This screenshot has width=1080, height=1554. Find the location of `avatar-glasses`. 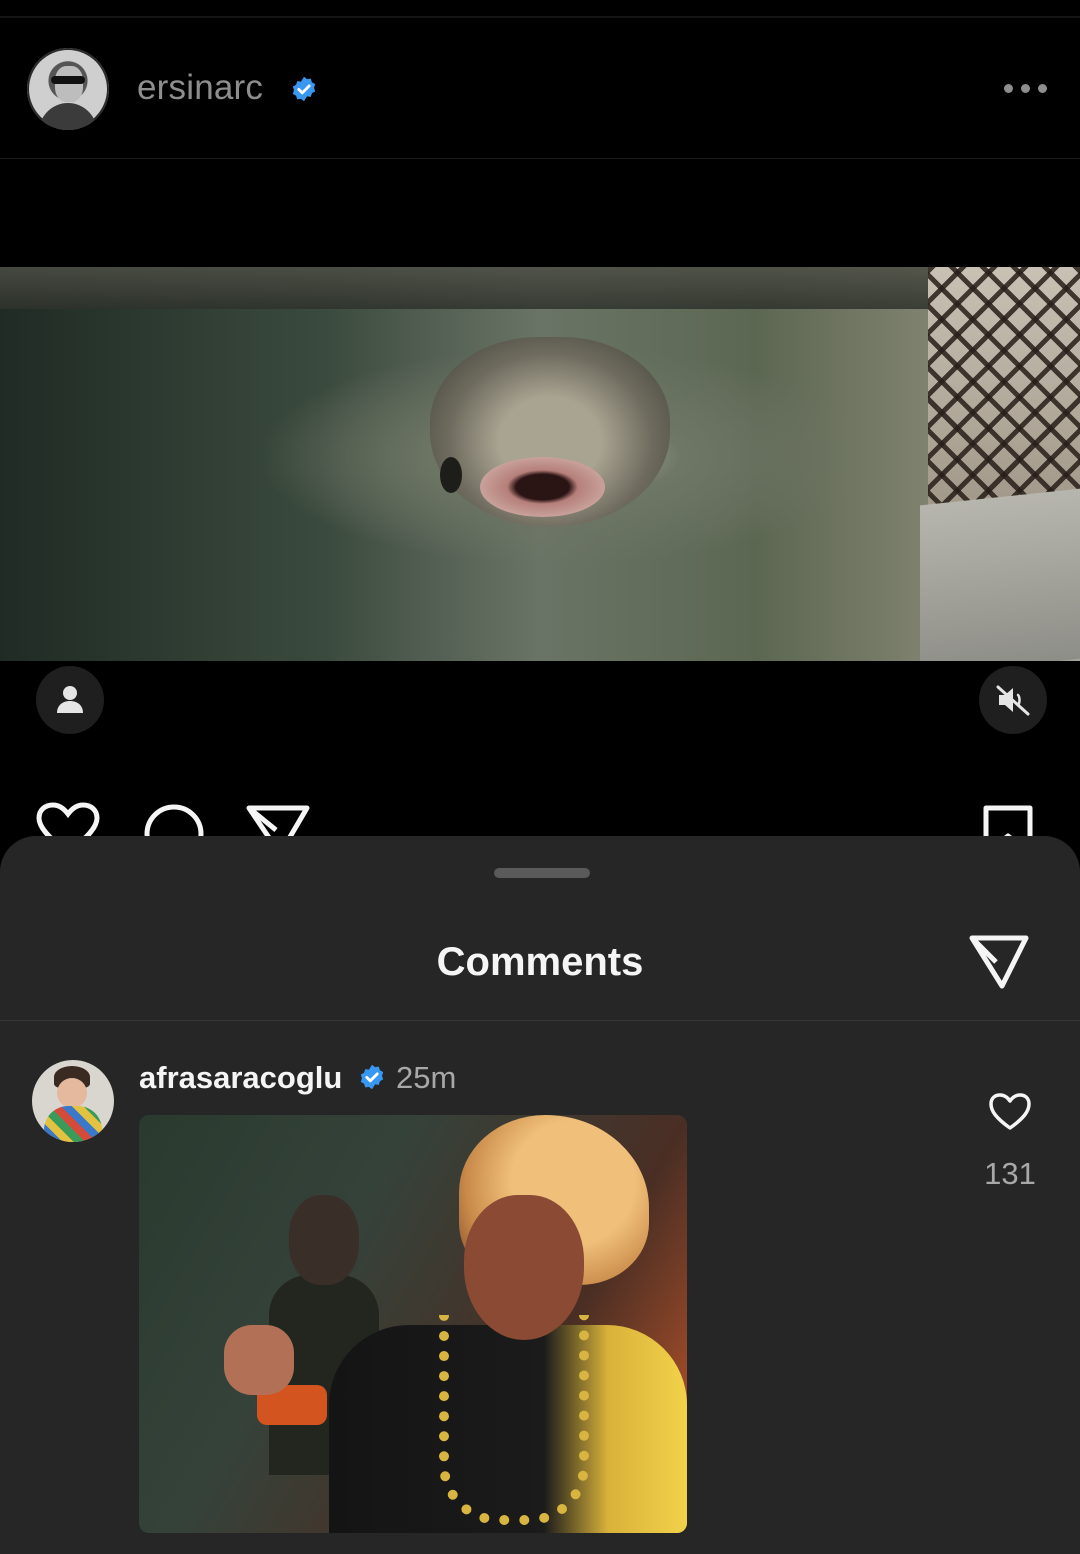

avatar-glasses is located at coordinates (68, 80).